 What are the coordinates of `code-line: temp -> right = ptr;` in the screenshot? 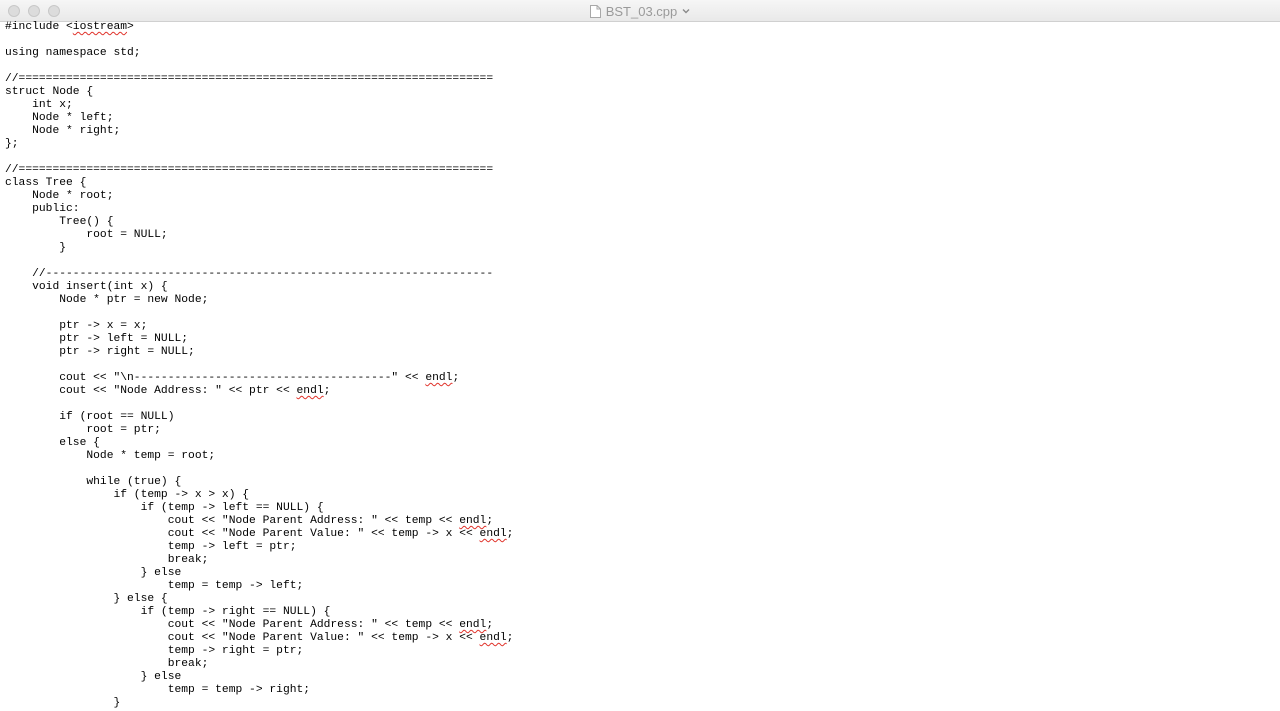 It's located at (640, 651).